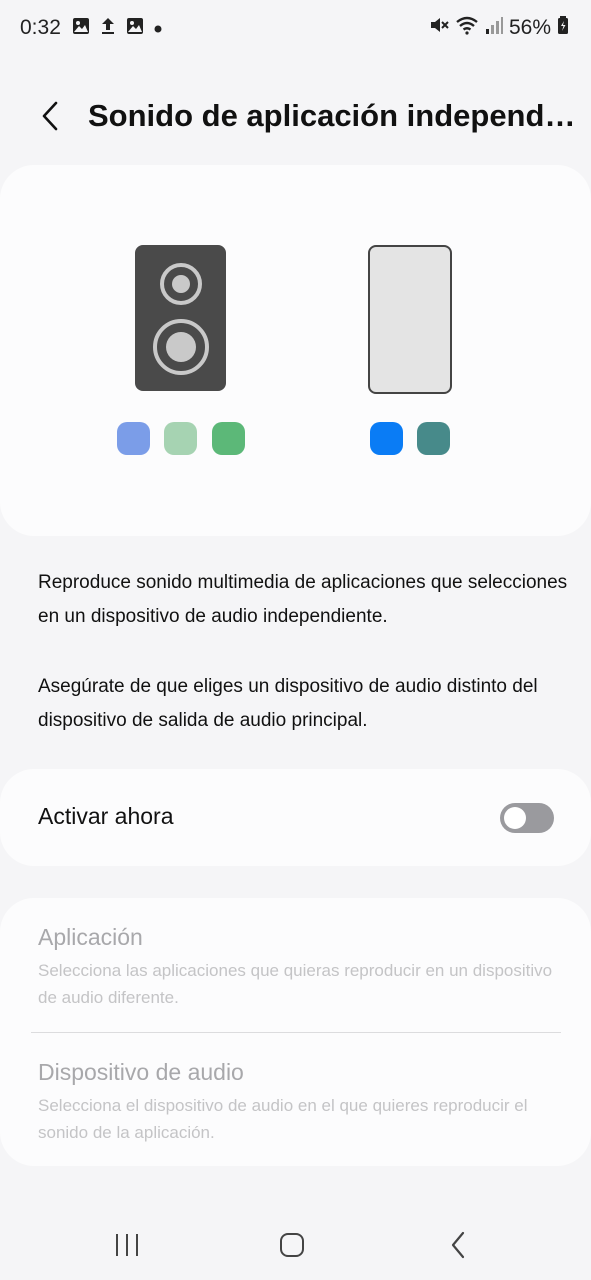  What do you see at coordinates (515, 818) in the screenshot?
I see `switch-knob` at bounding box center [515, 818].